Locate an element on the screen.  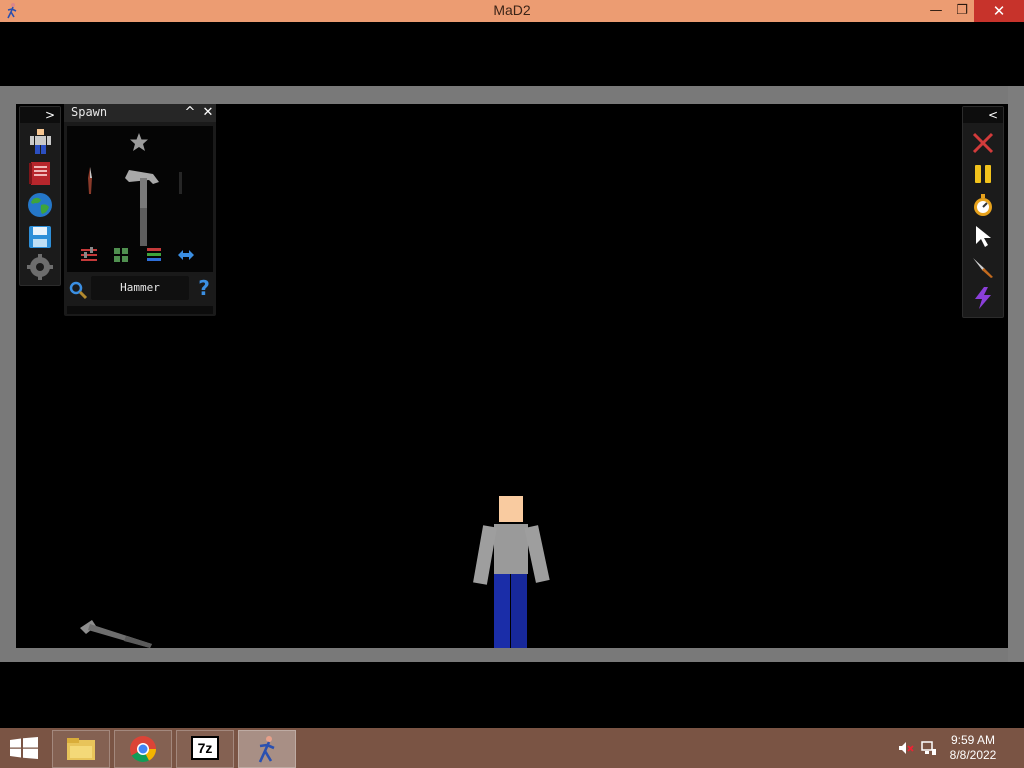
left-toolbar: > is located at coordinates (40, 196).